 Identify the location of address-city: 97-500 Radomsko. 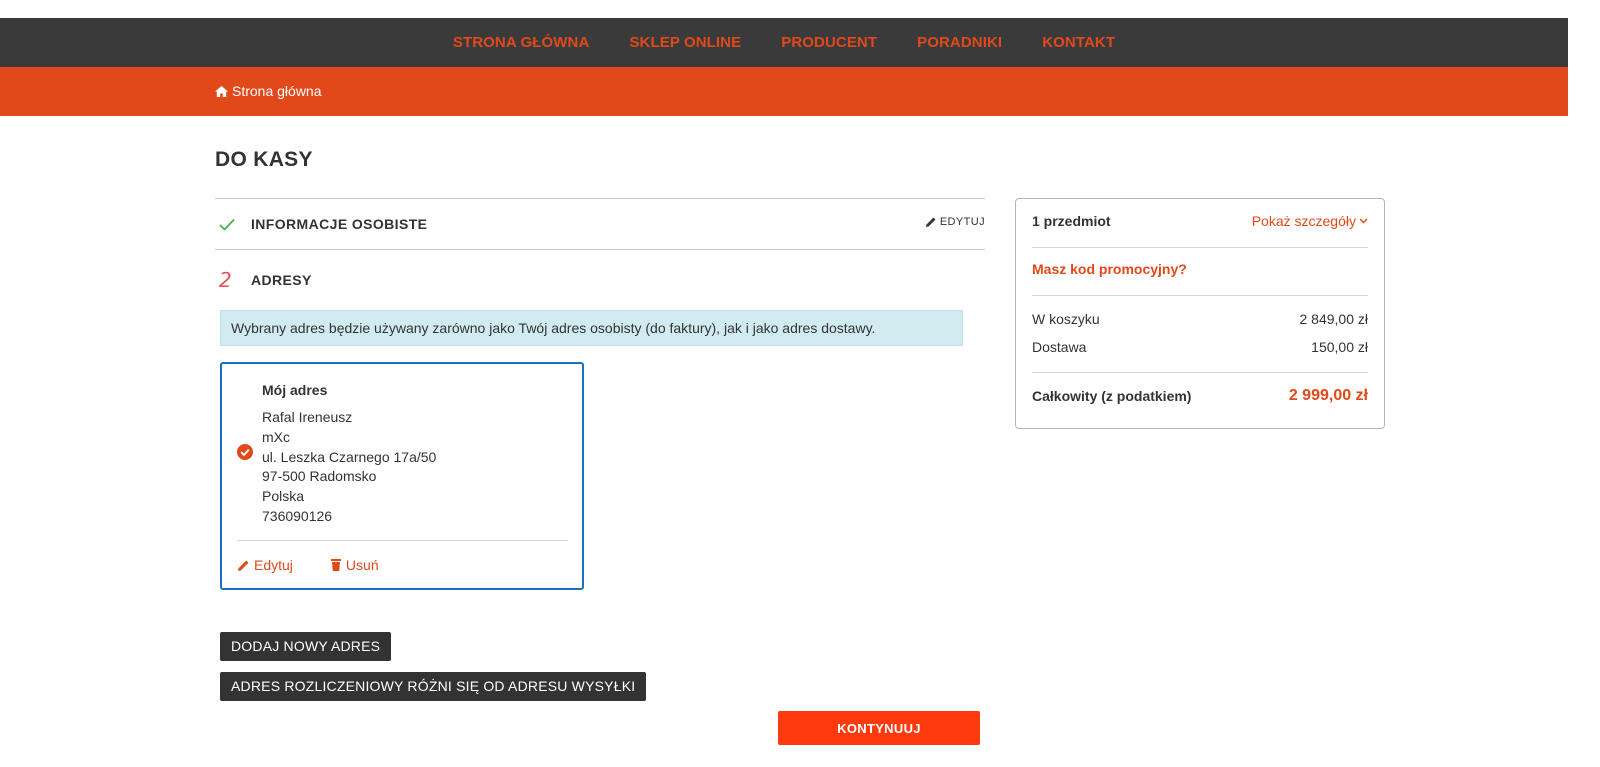
(319, 476).